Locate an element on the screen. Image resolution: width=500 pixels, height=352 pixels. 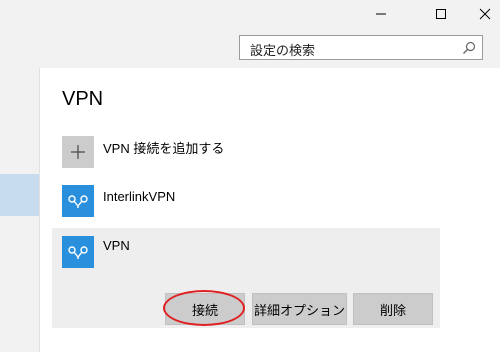
minimize-button is located at coordinates (381, 14).